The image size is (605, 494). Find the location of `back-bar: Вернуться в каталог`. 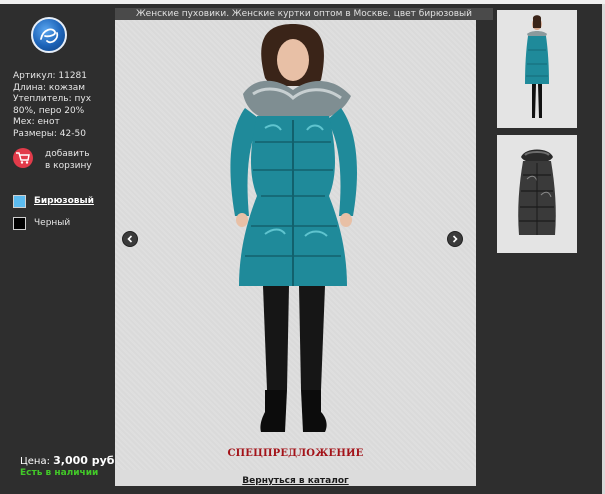

back-bar: Вернуться в каталог is located at coordinates (295, 478).